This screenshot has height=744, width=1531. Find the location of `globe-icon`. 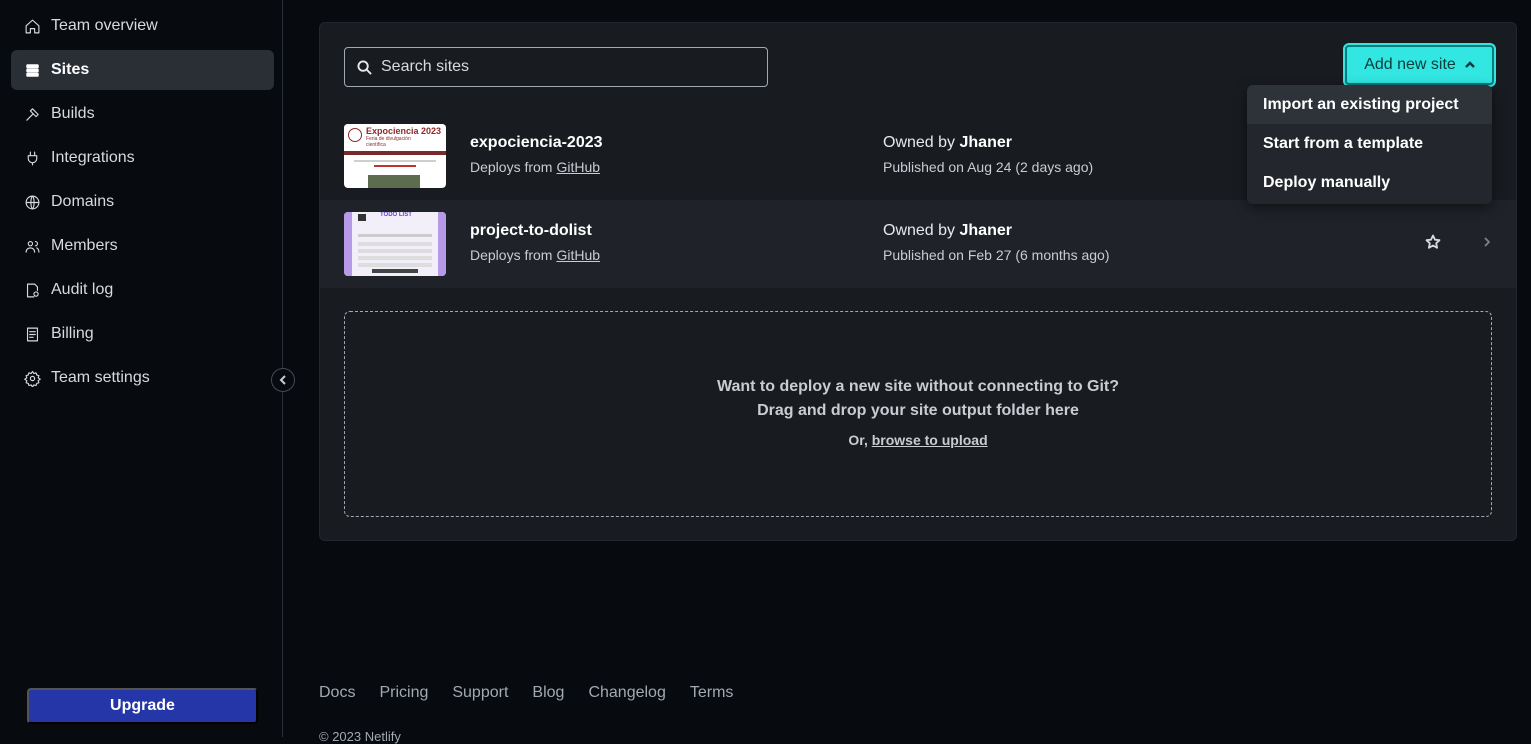

globe-icon is located at coordinates (32, 202).